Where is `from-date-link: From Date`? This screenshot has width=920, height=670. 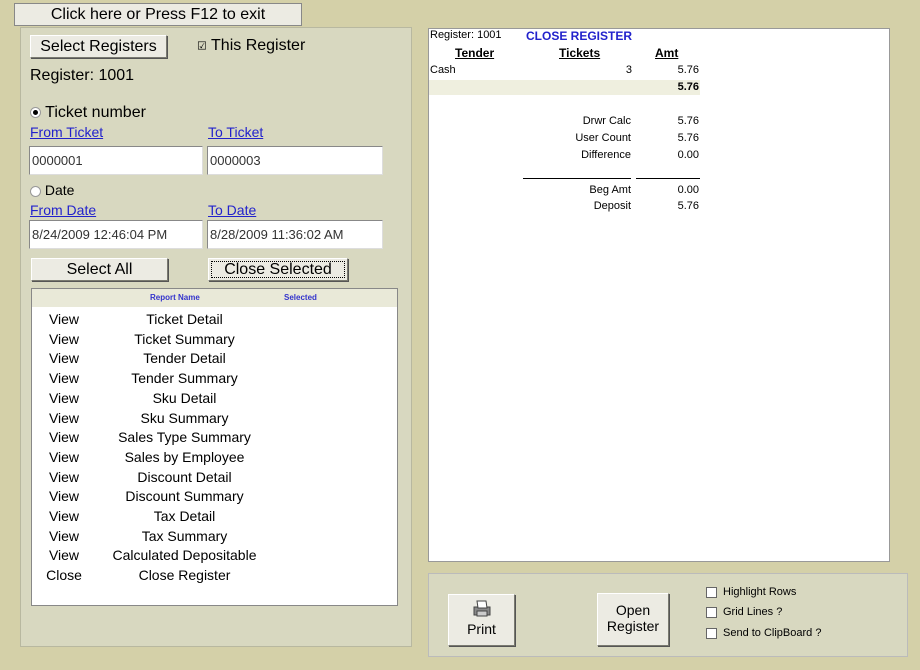
from-date-link: From Date is located at coordinates (63, 210).